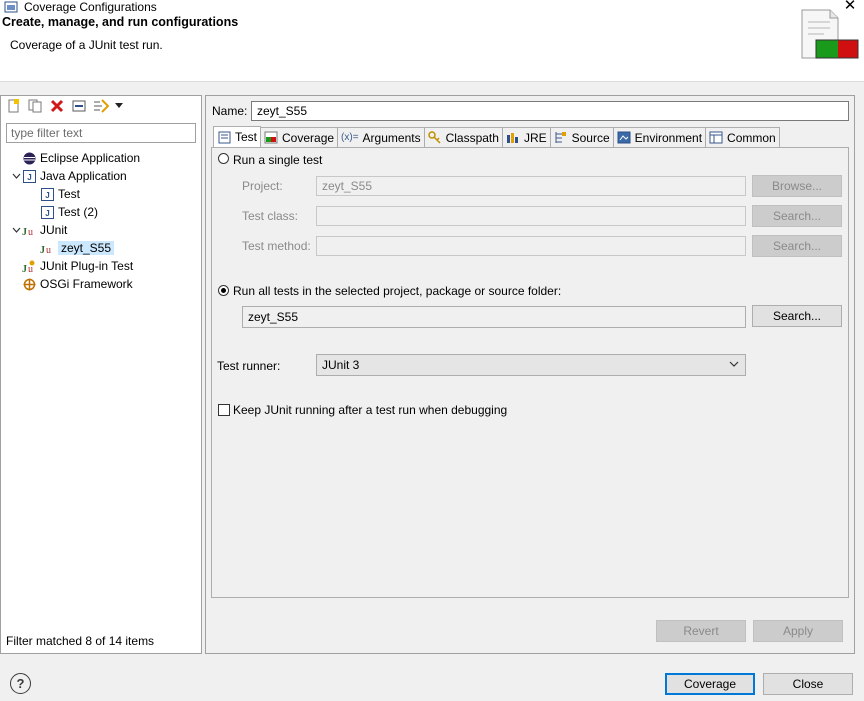 This screenshot has width=864, height=701. What do you see at coordinates (531, 186) in the screenshot?
I see `project-field: zeyt_S55` at bounding box center [531, 186].